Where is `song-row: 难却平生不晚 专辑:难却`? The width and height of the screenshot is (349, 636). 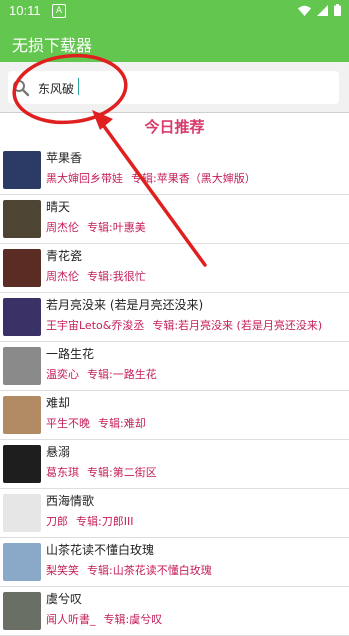
song-row: 难却平生不晚 专辑:难却 is located at coordinates (174, 415).